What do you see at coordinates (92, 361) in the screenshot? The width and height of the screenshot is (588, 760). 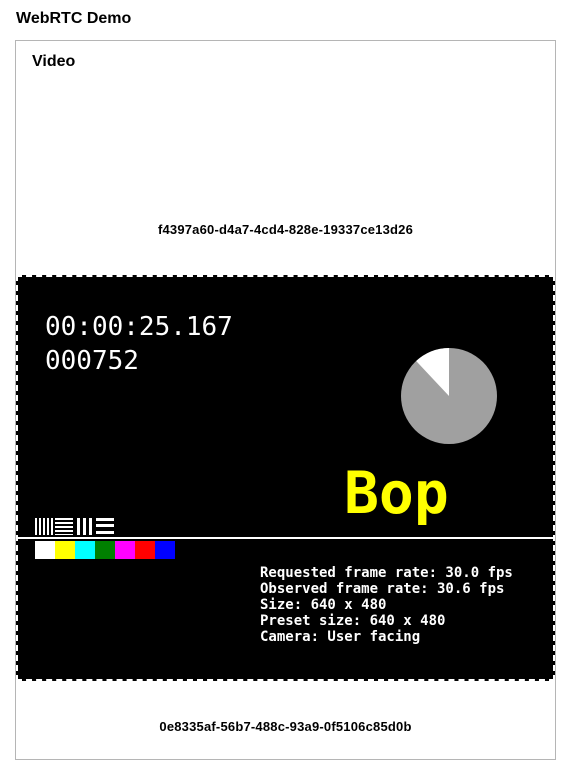 I see `frame-number-text: 000752` at bounding box center [92, 361].